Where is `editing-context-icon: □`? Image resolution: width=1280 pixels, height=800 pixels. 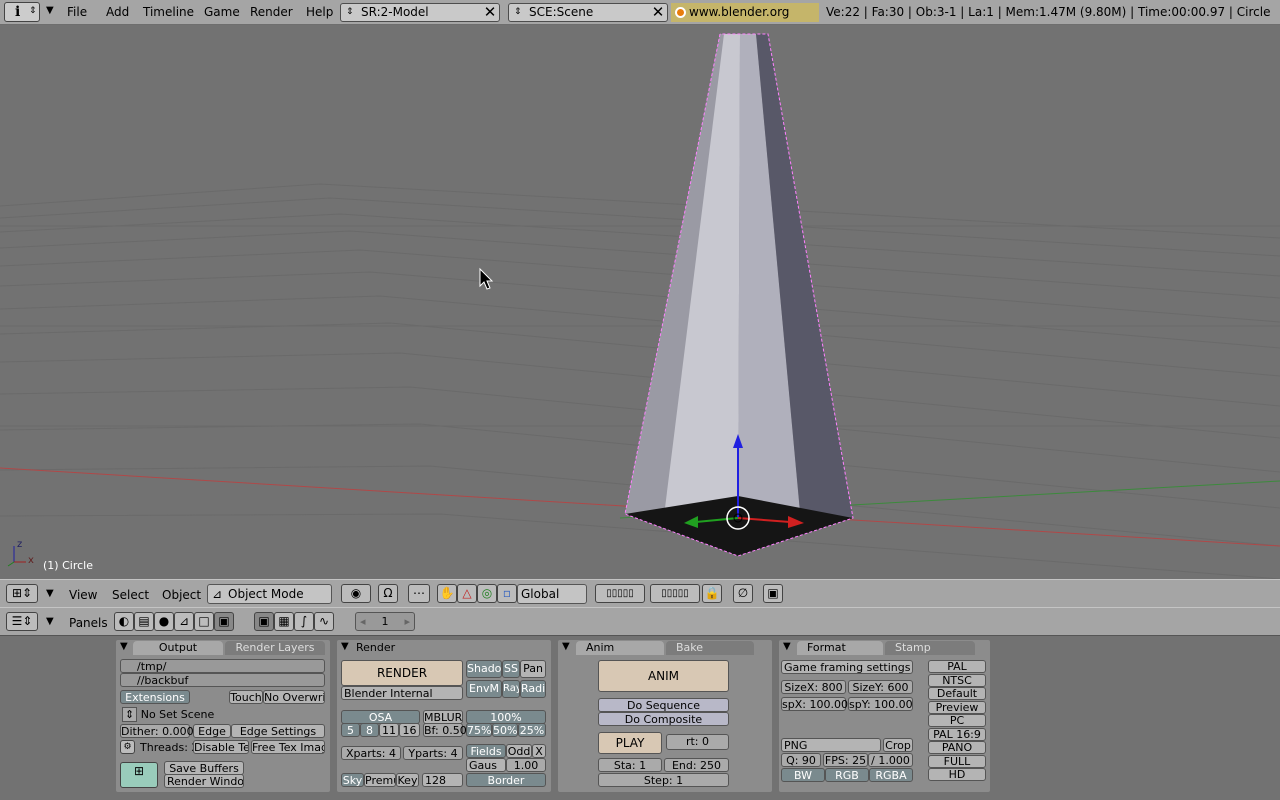
editing-context-icon: □ is located at coordinates (204, 621).